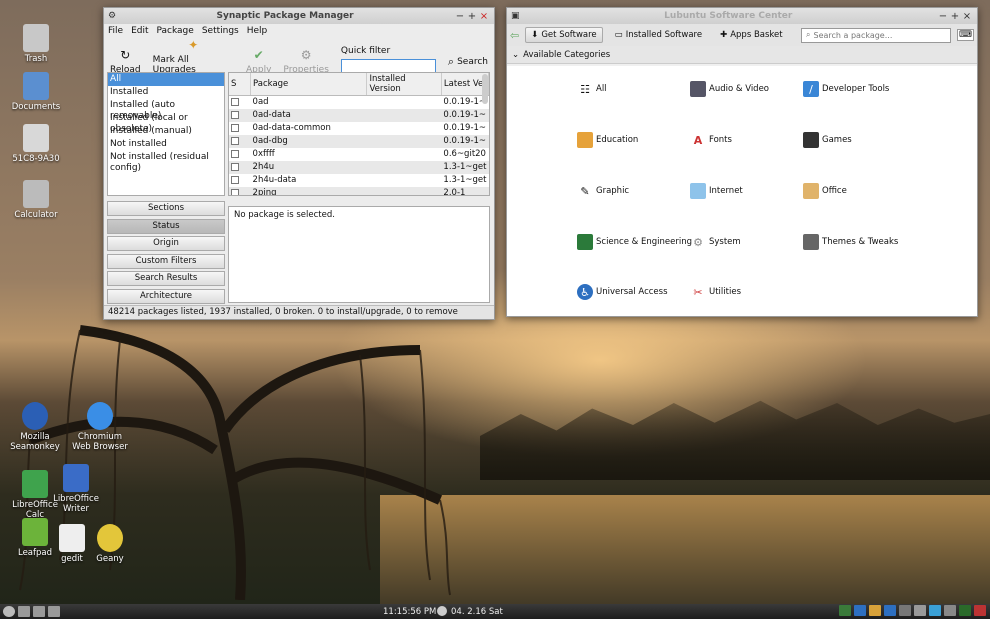  Describe the element at coordinates (658, 35) in the screenshot. I see `tab-installed-software: ▭ Installed Software` at that location.